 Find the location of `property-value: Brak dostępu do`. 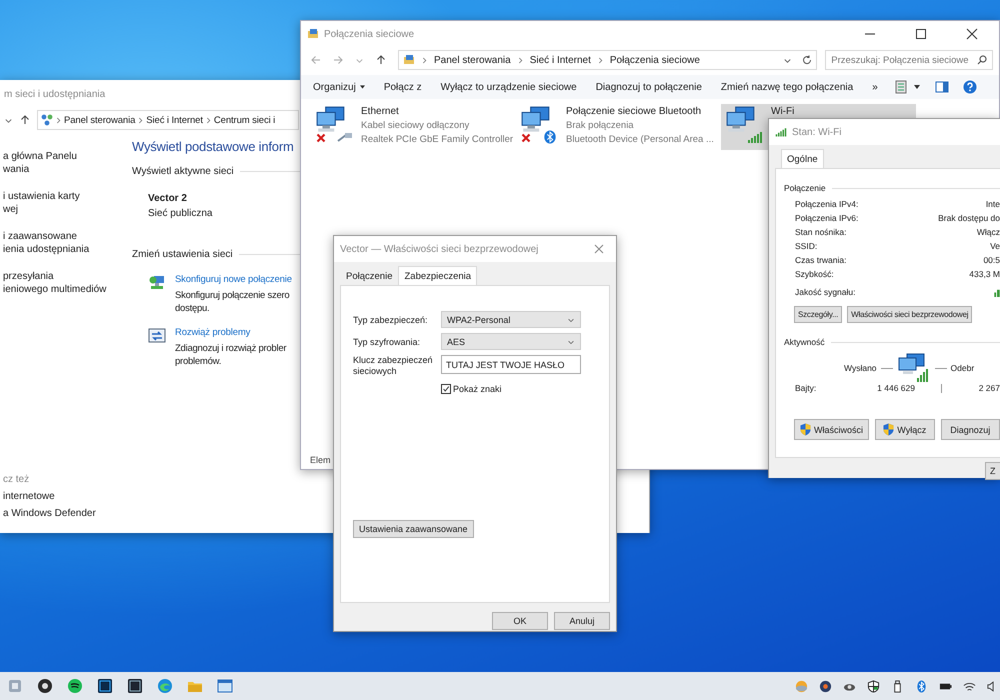

property-value: Brak dostępu do is located at coordinates (968, 218).